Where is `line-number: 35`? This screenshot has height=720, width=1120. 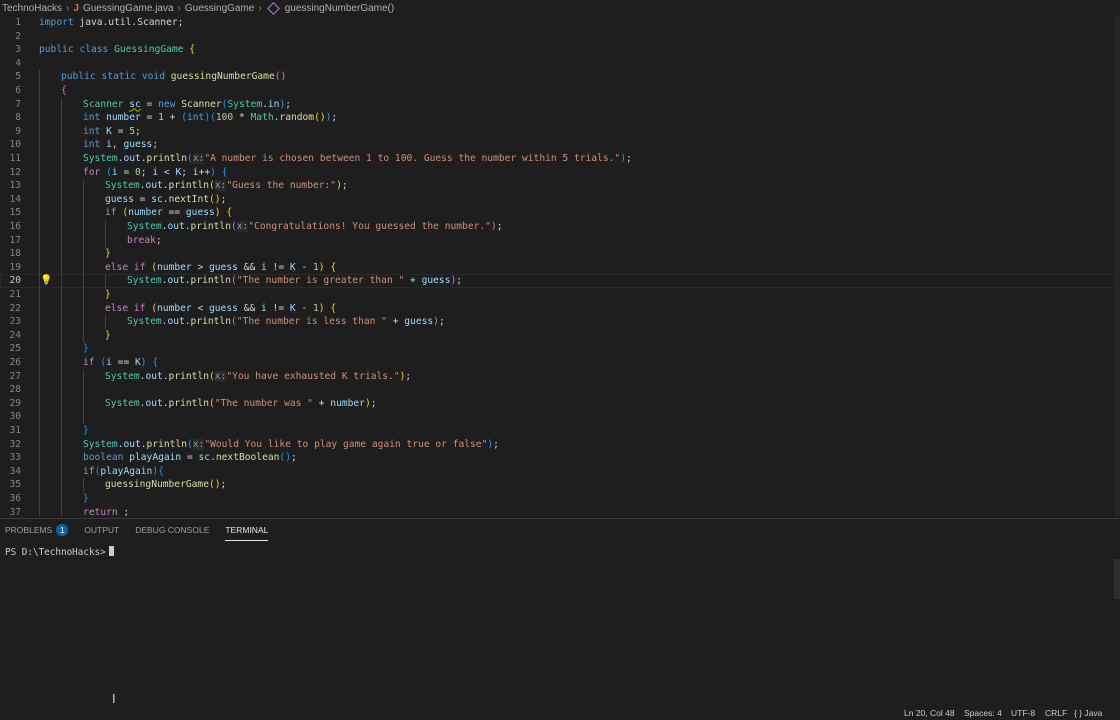 line-number: 35 is located at coordinates (10, 485).